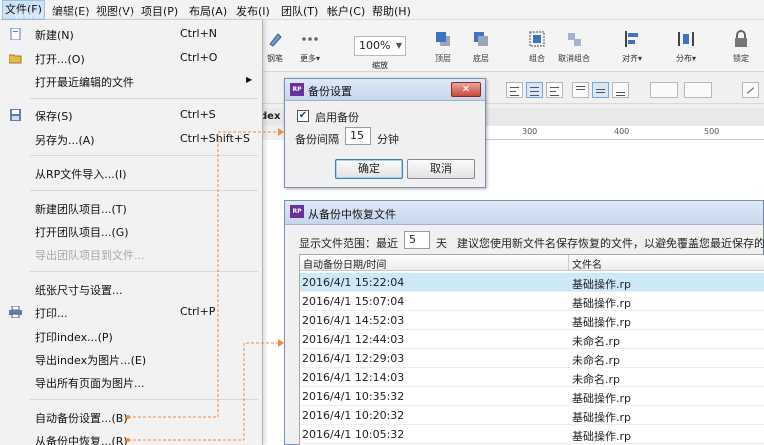  I want to click on valign-middle-button, so click(600, 90).